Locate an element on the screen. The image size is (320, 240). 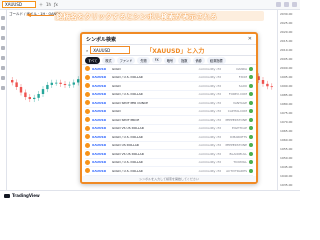
price-tick: 1975.00 is located at coordinates (286, 113).